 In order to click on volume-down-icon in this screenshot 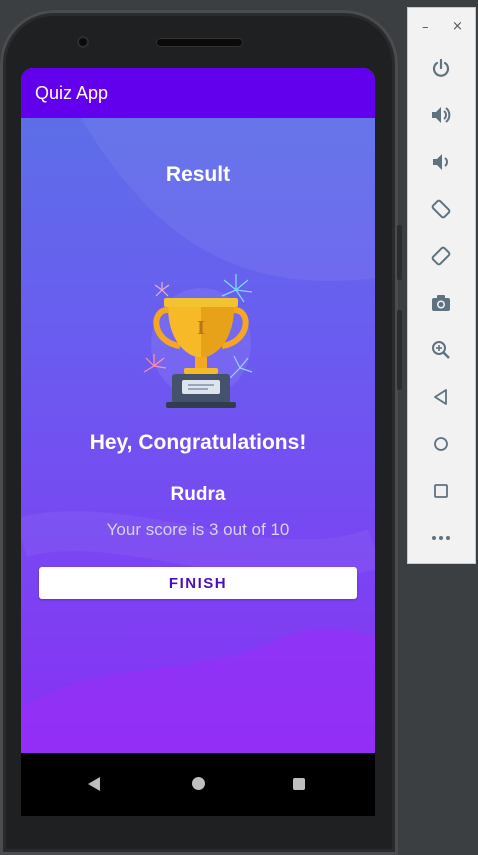, I will do `click(441, 162)`.